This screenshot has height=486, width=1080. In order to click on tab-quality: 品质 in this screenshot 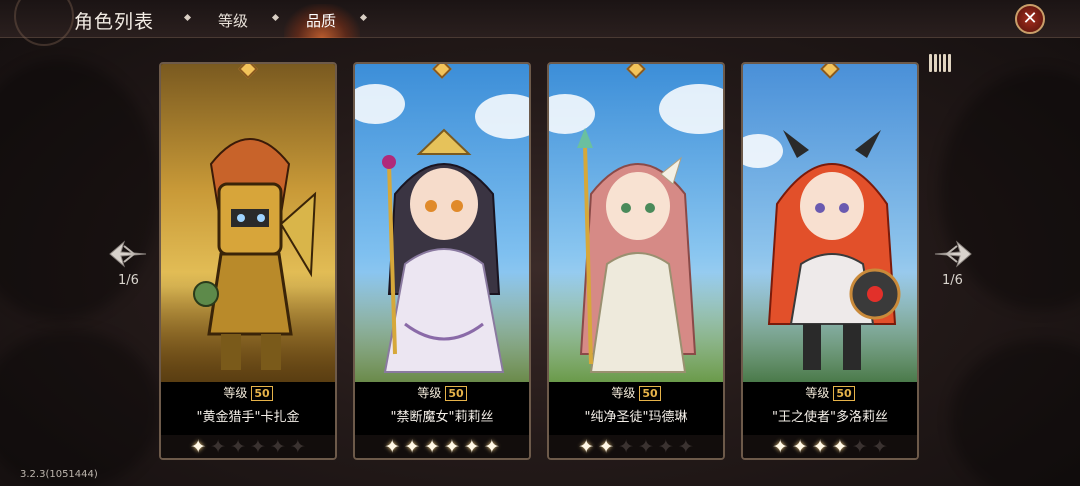, I will do `click(321, 20)`.